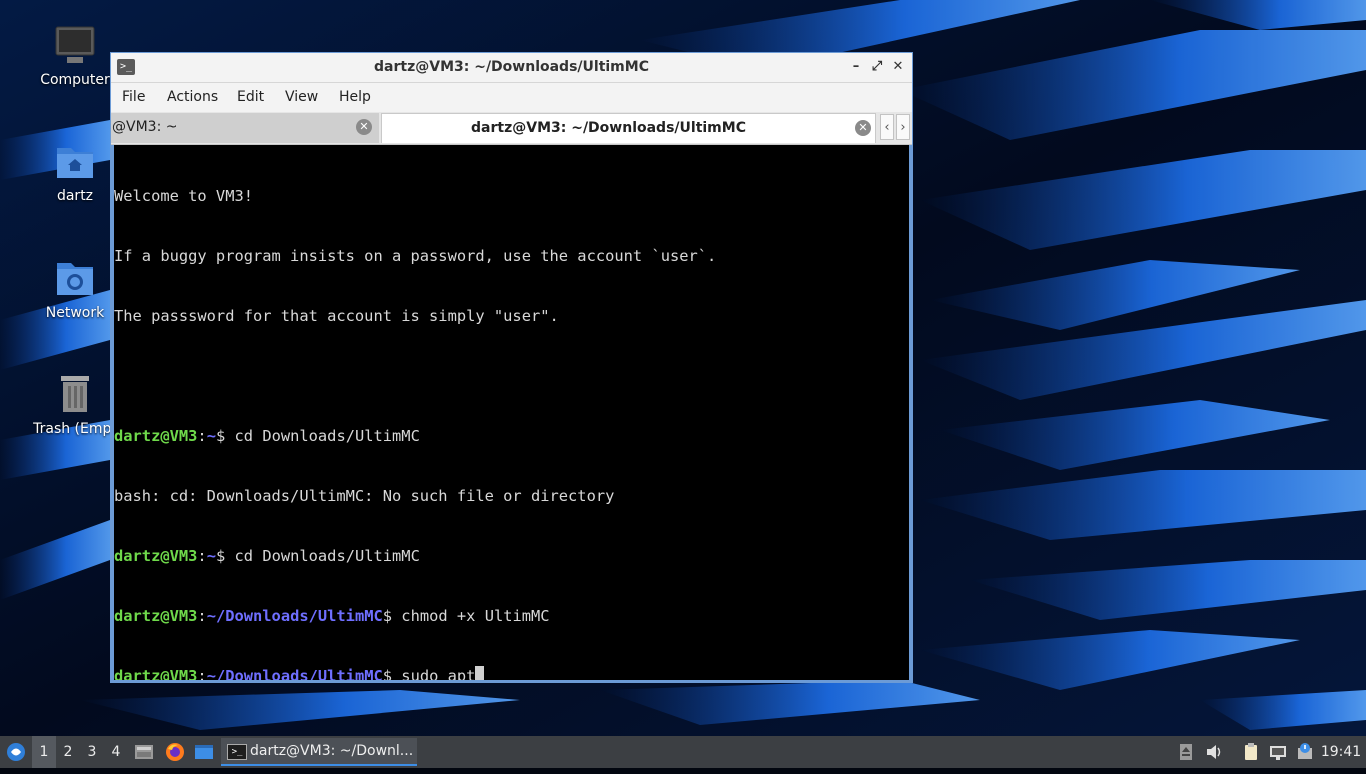 The height and width of the screenshot is (774, 1366). I want to click on workspace-2-button: 2, so click(68, 752).